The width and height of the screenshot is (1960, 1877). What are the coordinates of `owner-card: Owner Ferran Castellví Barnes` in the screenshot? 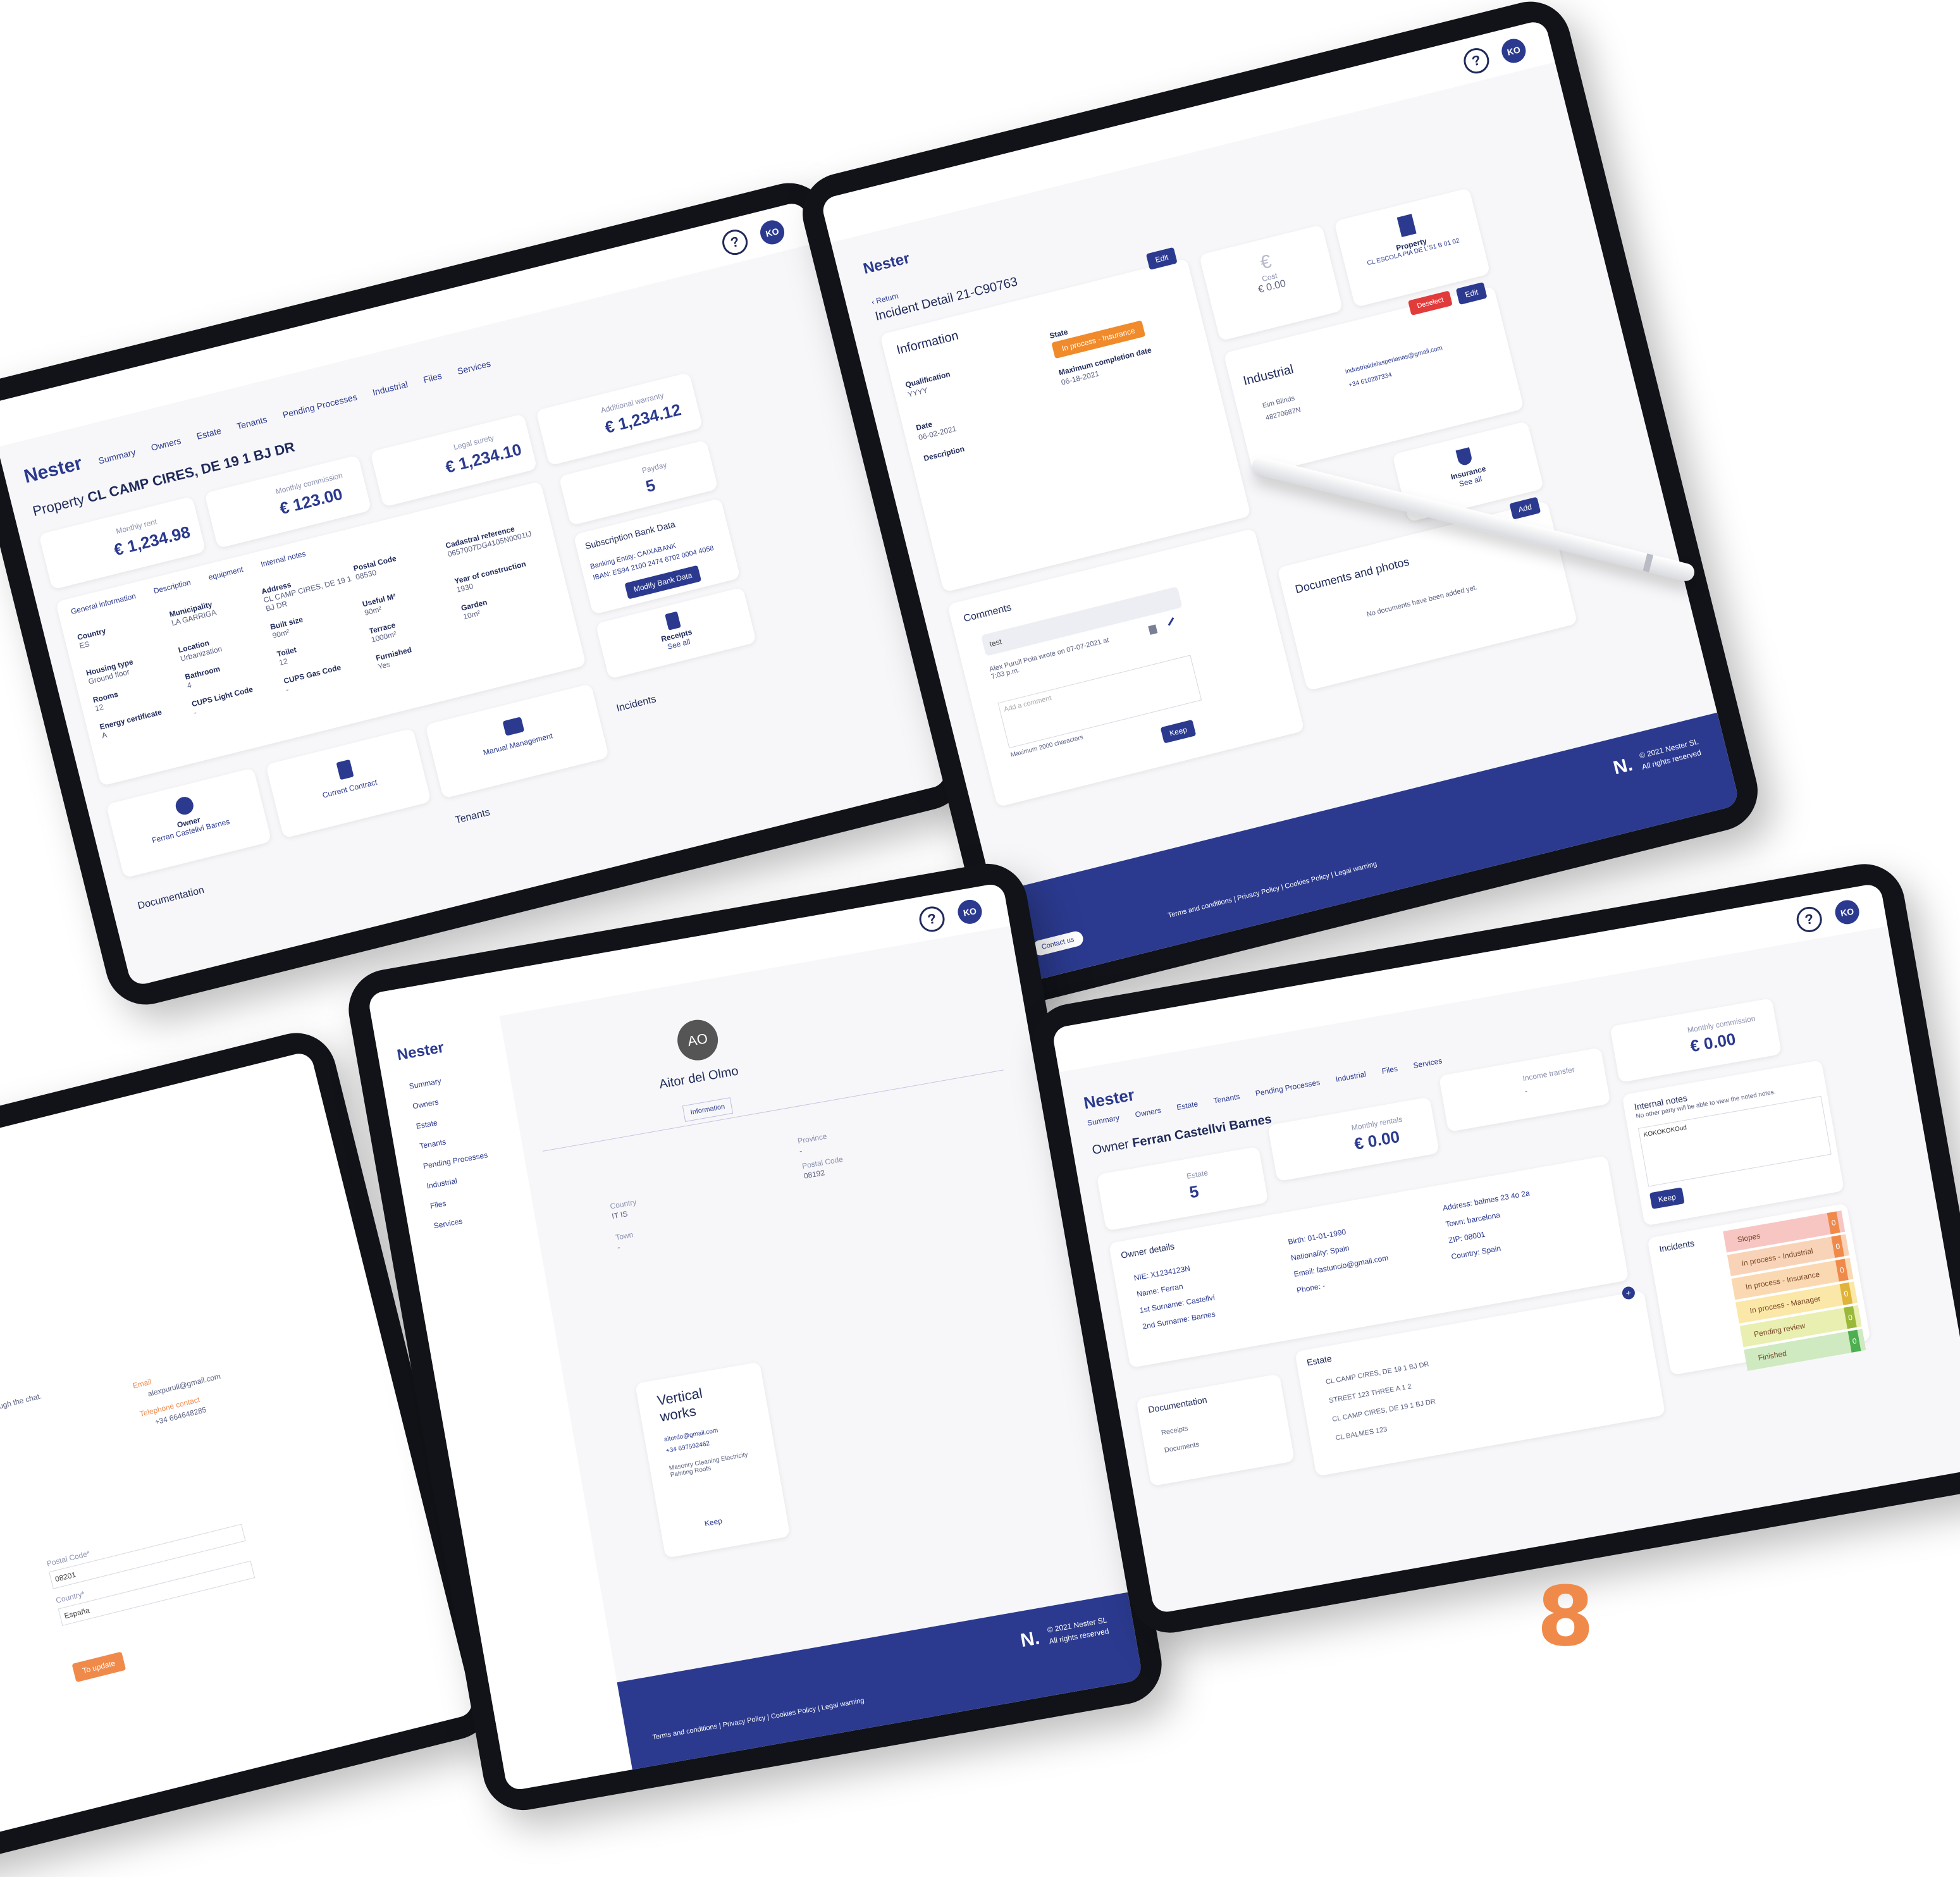 It's located at (189, 823).